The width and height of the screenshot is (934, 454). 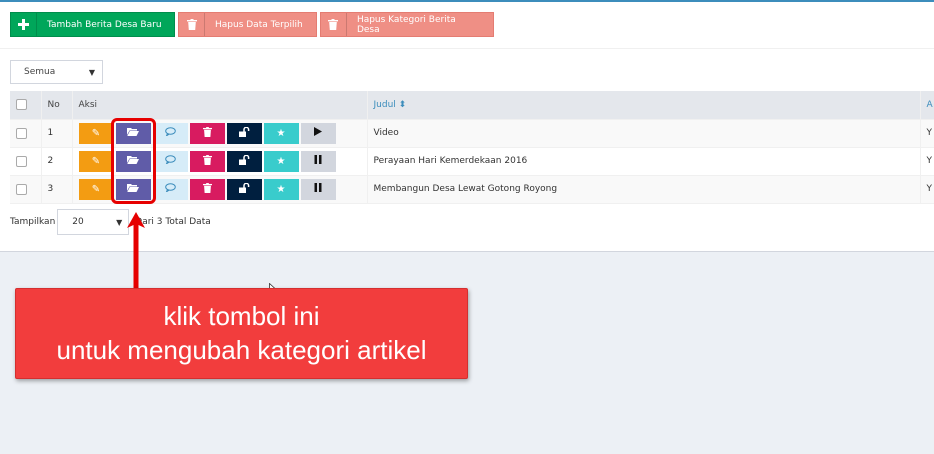 What do you see at coordinates (241, 316) in the screenshot?
I see `callout-line-1: klik tombol ini` at bounding box center [241, 316].